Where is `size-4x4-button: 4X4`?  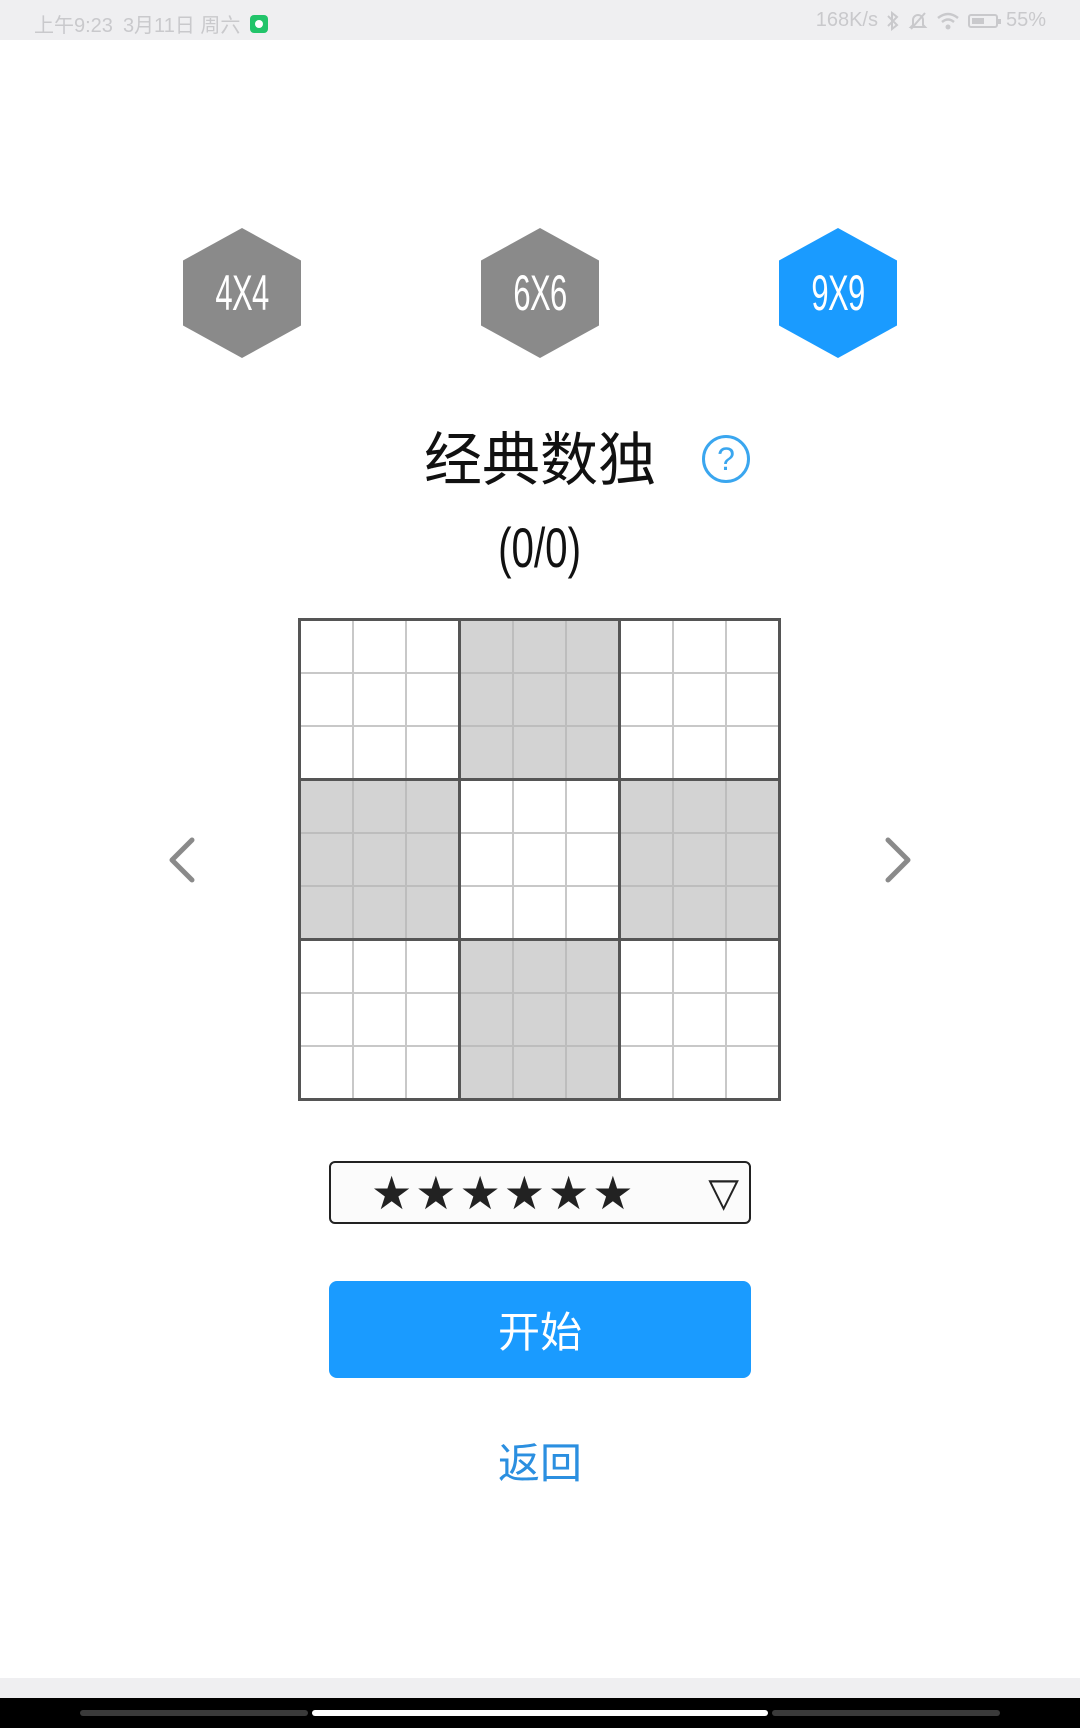
size-4x4-button: 4X4 is located at coordinates (242, 293).